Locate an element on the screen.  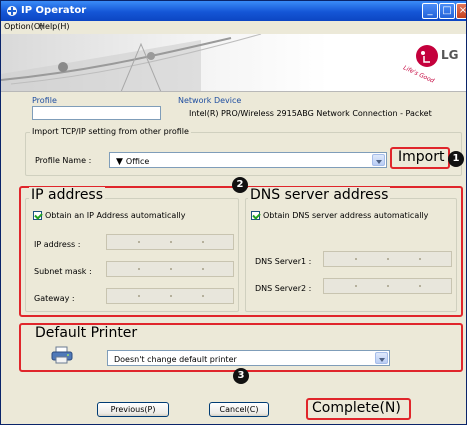
profile-name-select: ▼ Office is located at coordinates (248, 160).